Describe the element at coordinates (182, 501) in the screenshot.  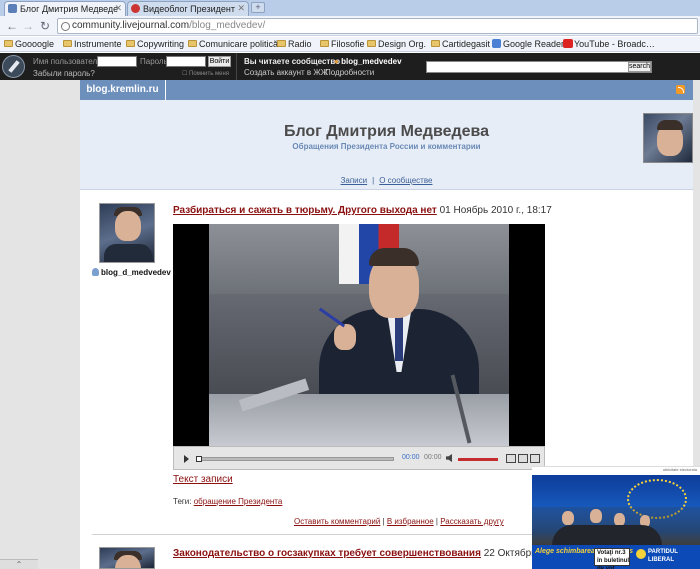
I see `tags-label: Теги:` at that location.